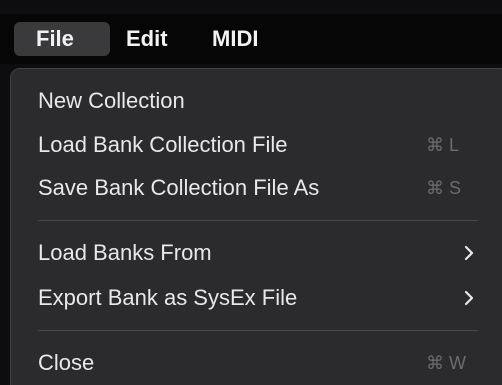 The image size is (502, 385). I want to click on menu-item-export-bank-as-sysex-file: Export Bank as SysEx File, so click(256, 298).